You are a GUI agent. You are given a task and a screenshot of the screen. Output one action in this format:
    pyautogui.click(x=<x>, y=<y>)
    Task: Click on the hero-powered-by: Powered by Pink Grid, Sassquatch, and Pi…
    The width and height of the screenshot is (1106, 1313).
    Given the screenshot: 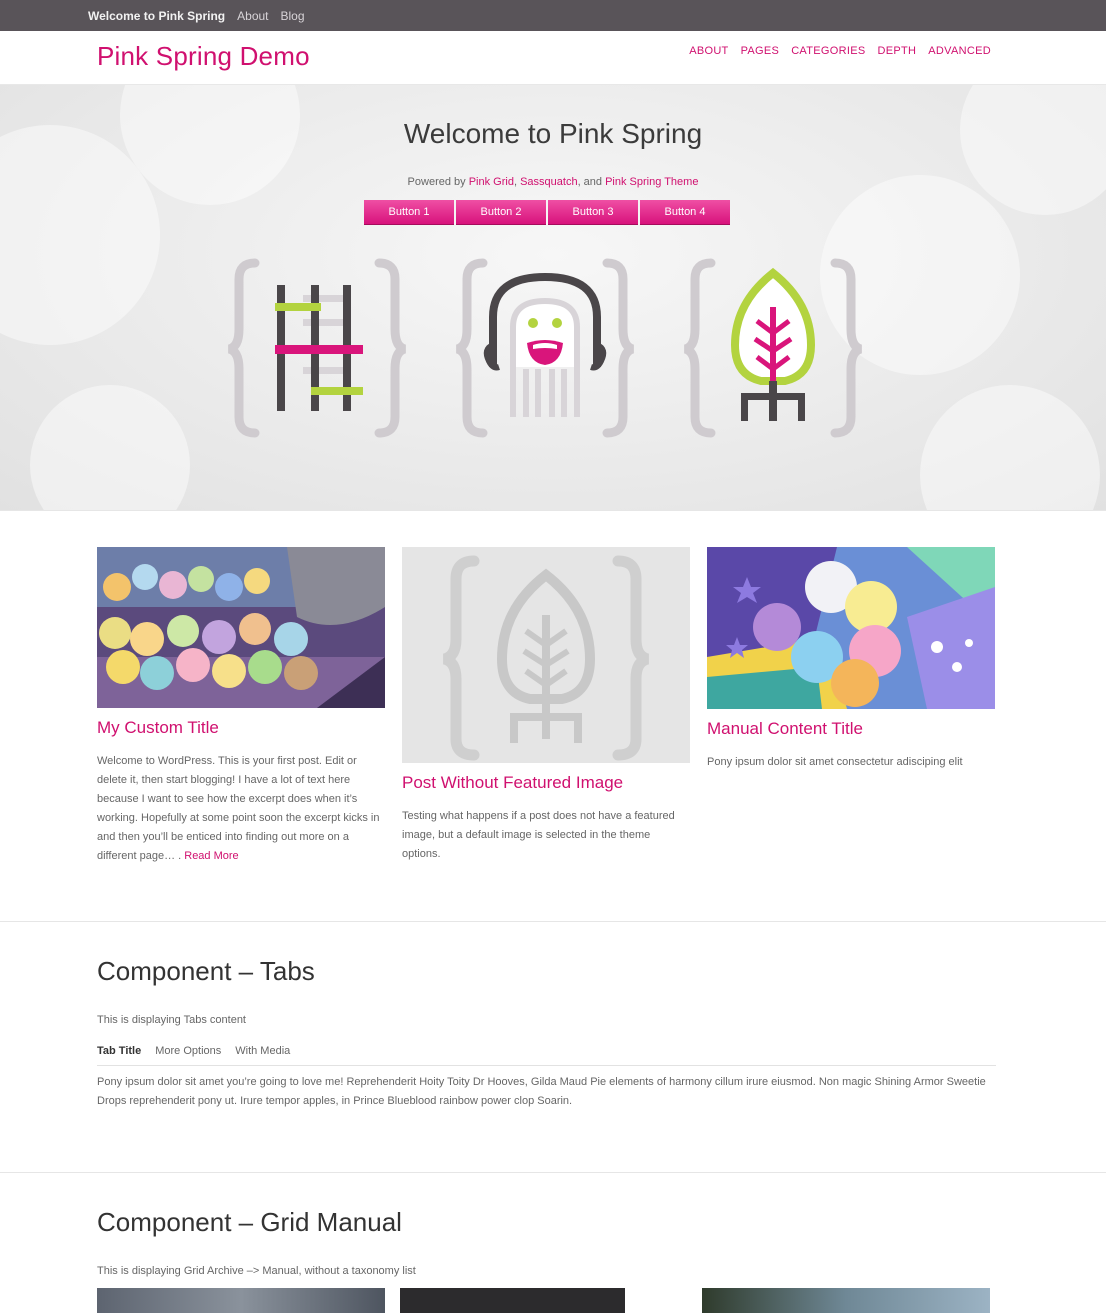 What is the action you would take?
    pyautogui.click(x=553, y=182)
    